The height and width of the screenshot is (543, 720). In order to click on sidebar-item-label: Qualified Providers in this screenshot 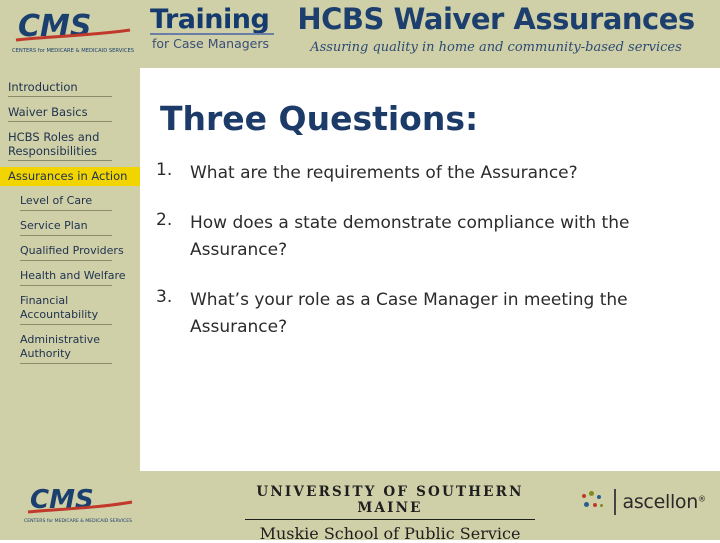, I will do `click(72, 250)`.